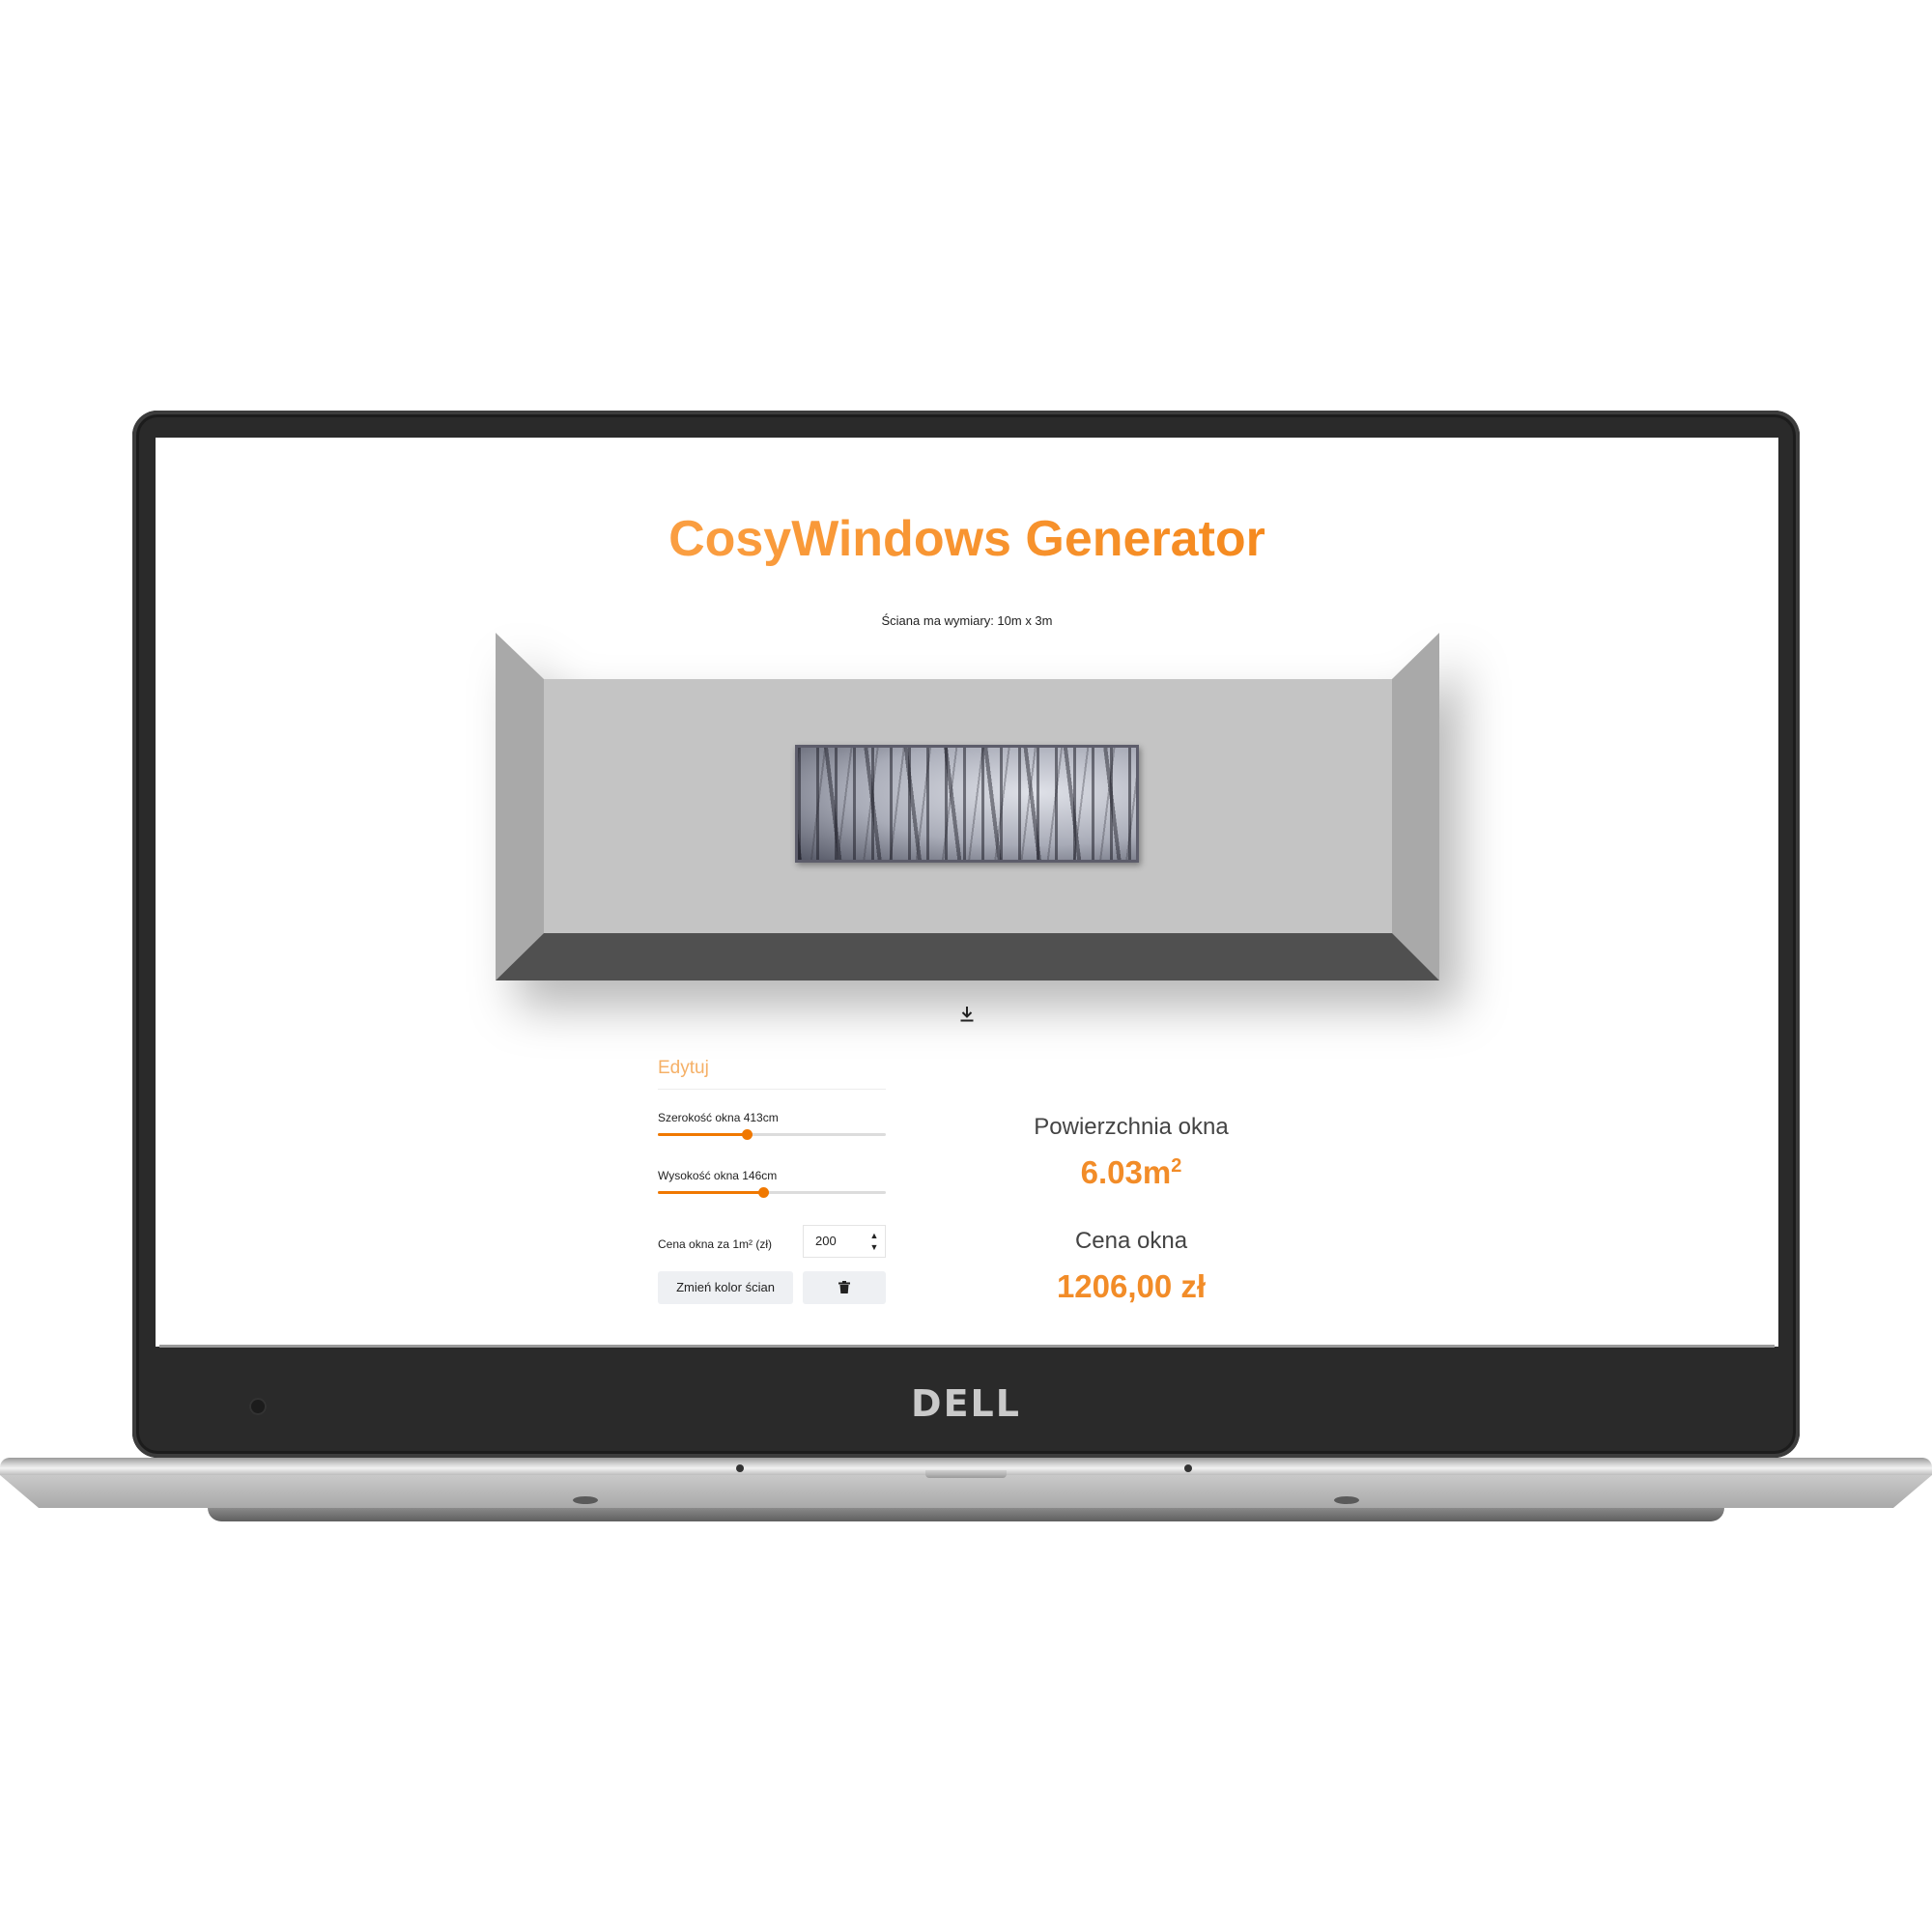 Image resolution: width=1932 pixels, height=1932 pixels. Describe the element at coordinates (967, 539) in the screenshot. I see `page-title: CosyWindows Generator` at that location.